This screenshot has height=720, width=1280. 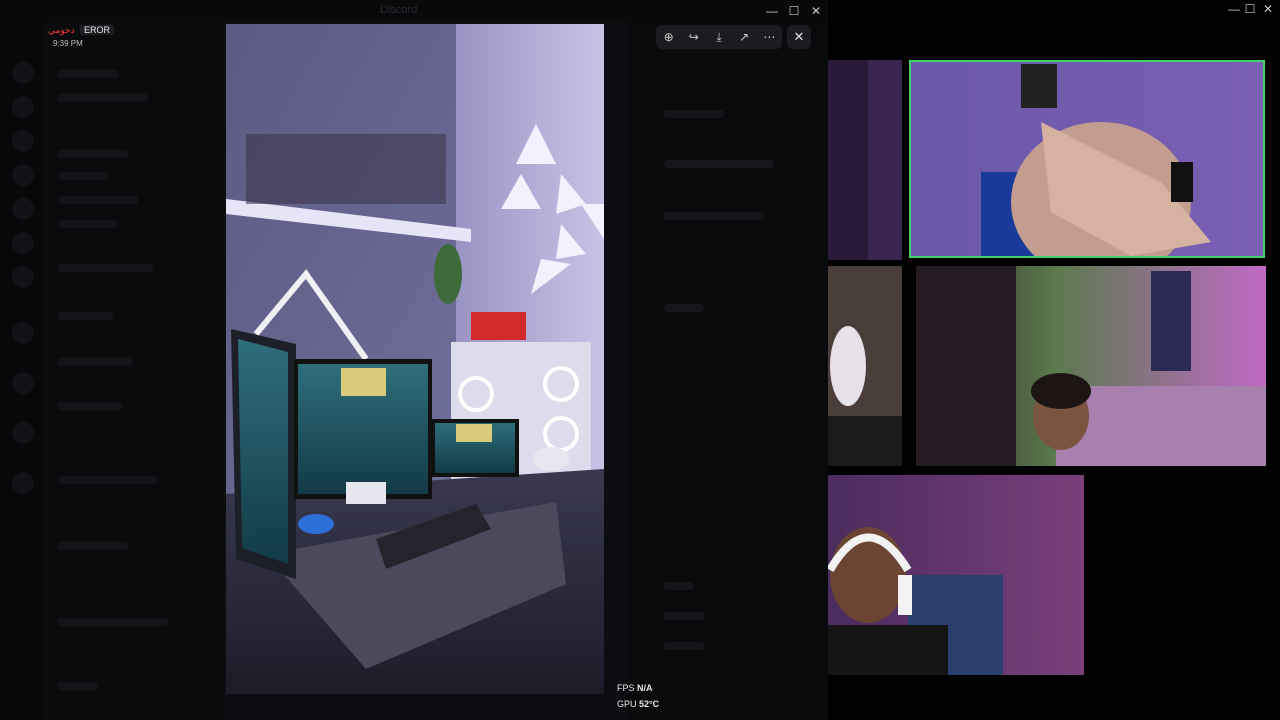 What do you see at coordinates (627, 704) in the screenshot?
I see `gpu-label: GPU` at bounding box center [627, 704].